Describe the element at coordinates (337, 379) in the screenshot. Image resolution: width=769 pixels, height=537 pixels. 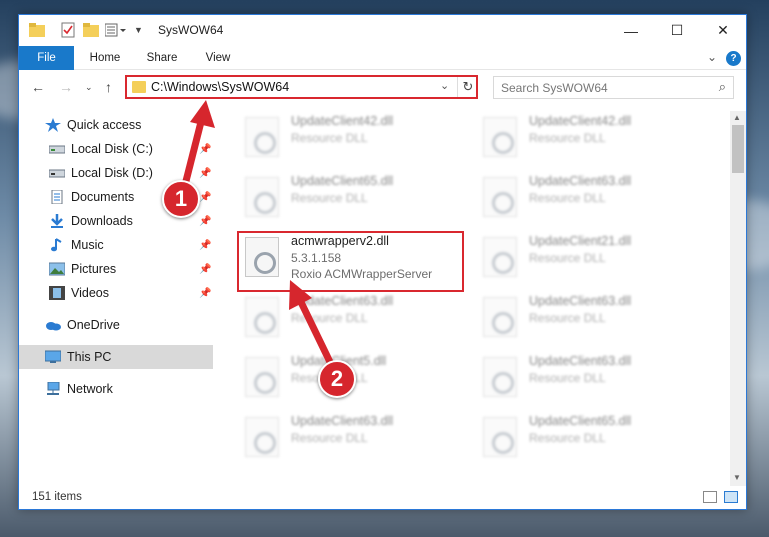
I see `step-2-badge: 2` at that location.